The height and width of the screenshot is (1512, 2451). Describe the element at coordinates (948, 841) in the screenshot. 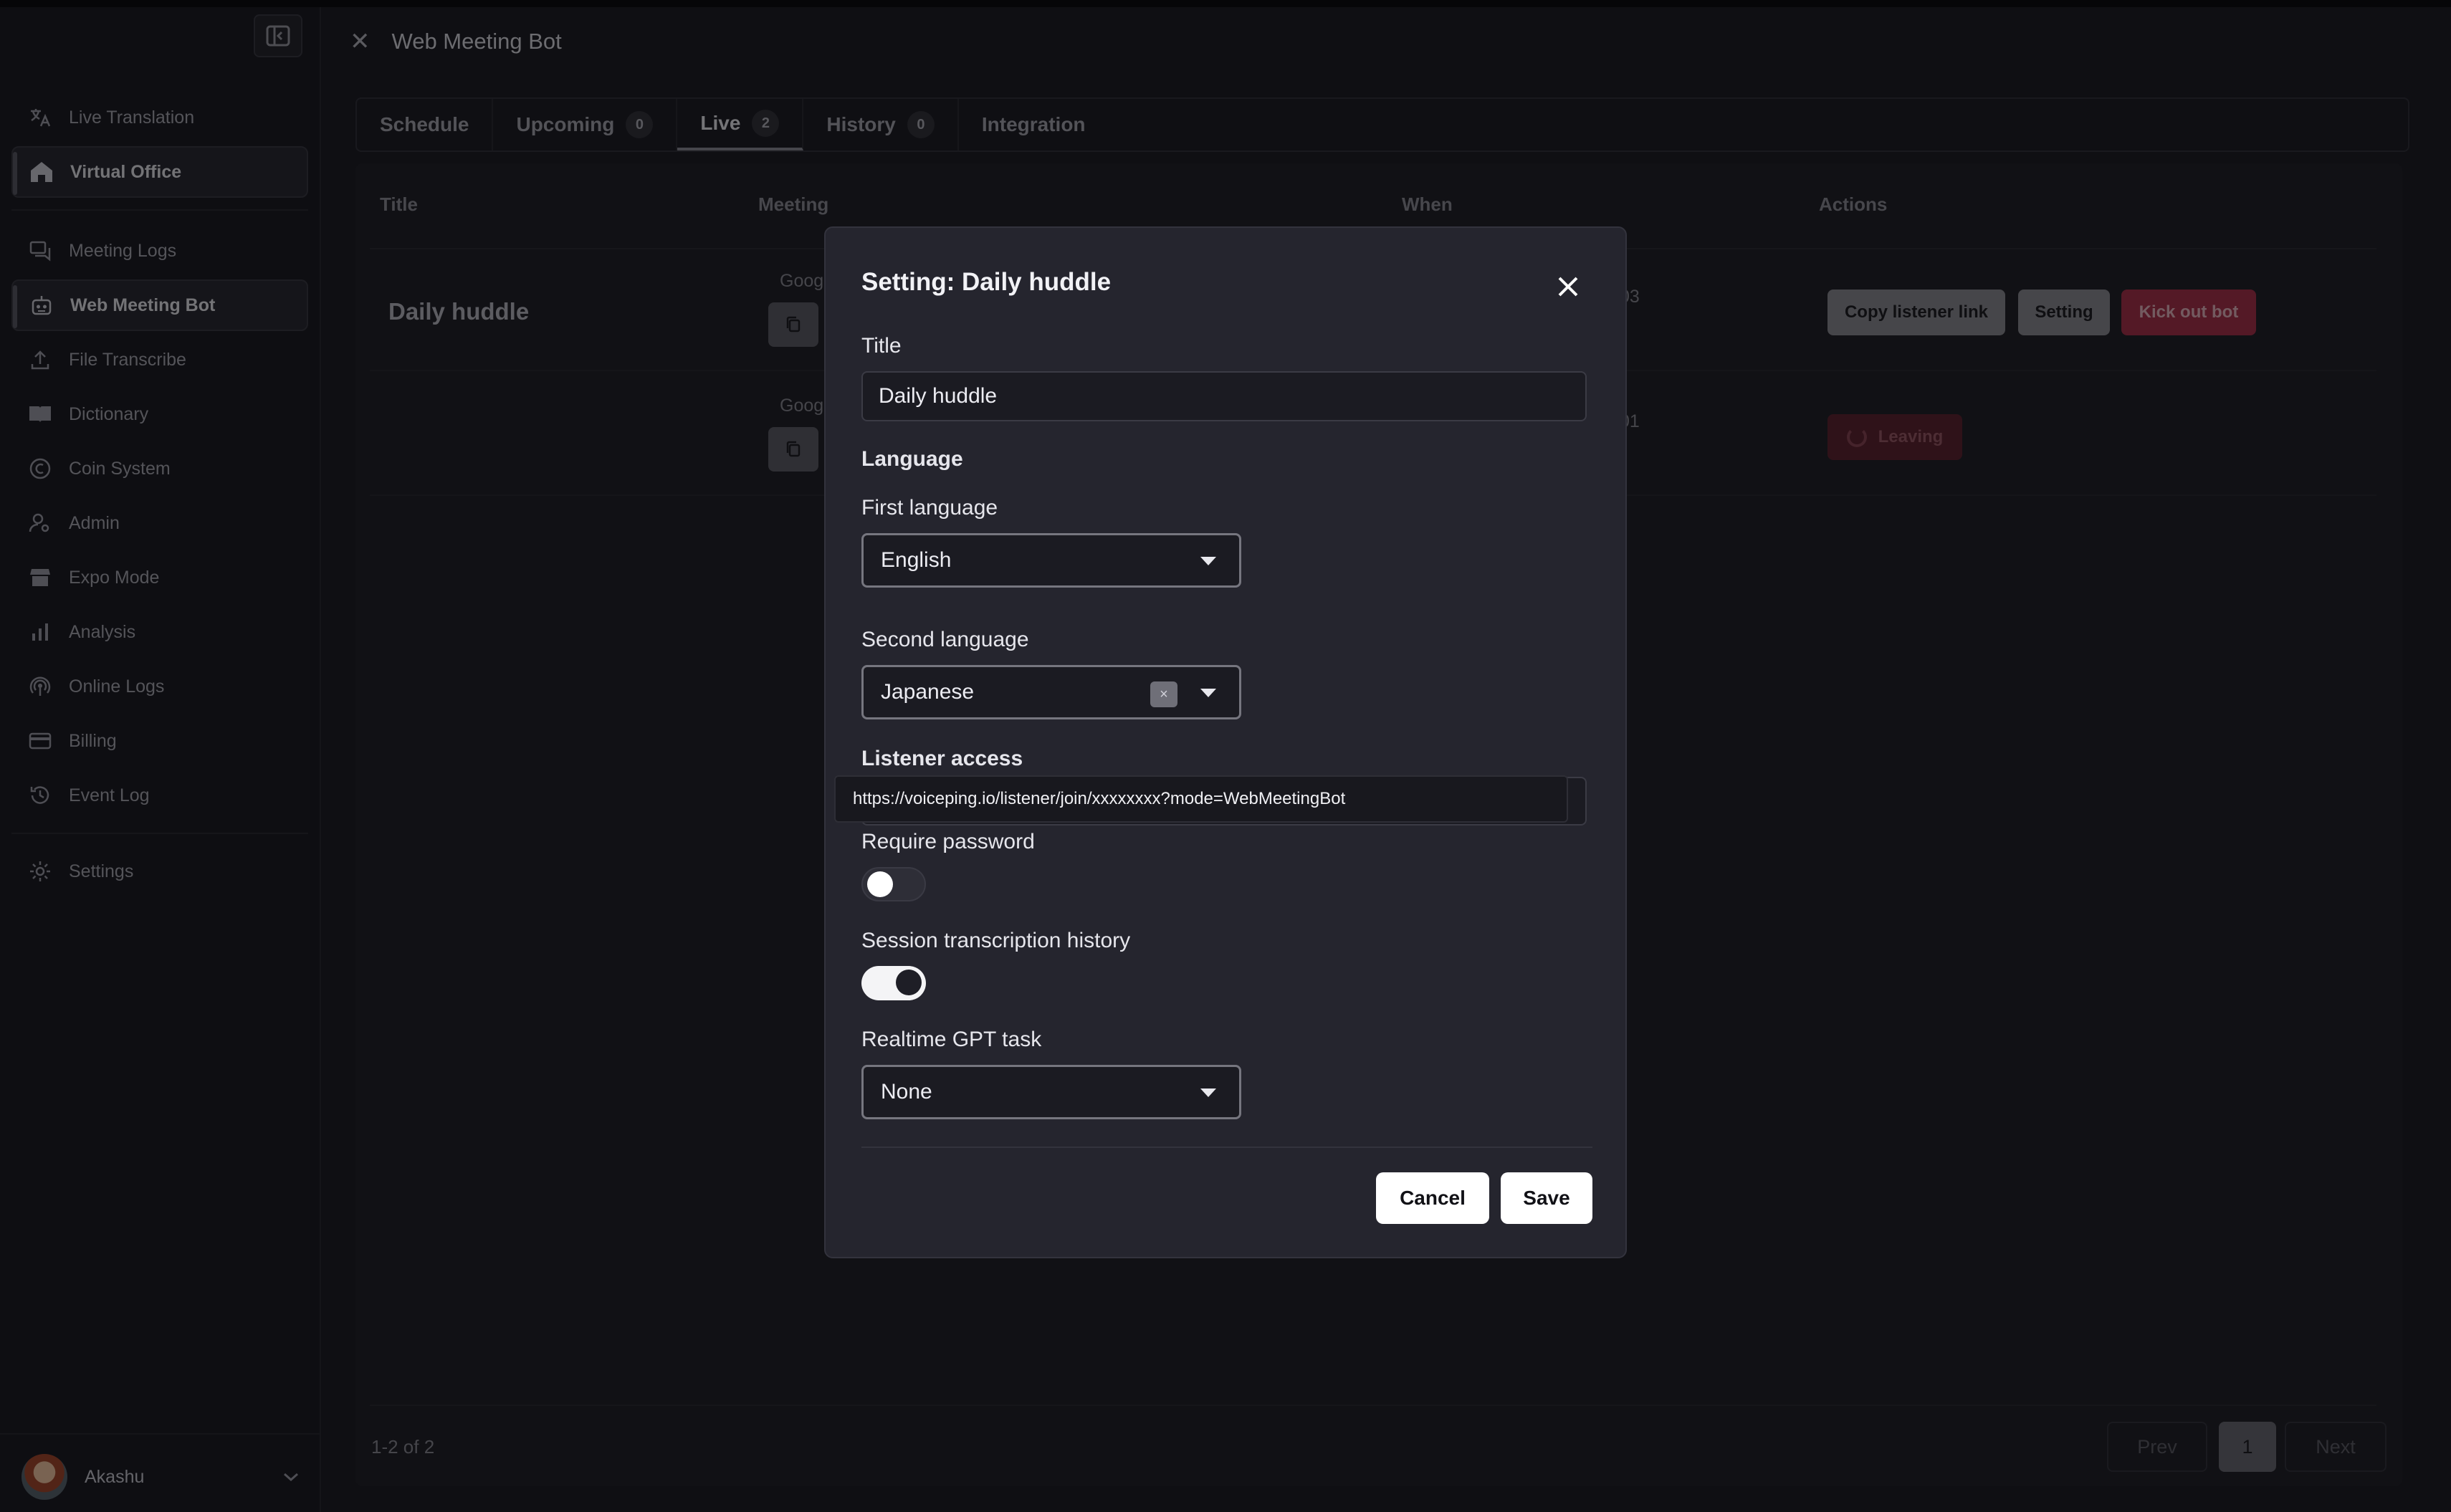

I see `require-password-label: Require password` at that location.